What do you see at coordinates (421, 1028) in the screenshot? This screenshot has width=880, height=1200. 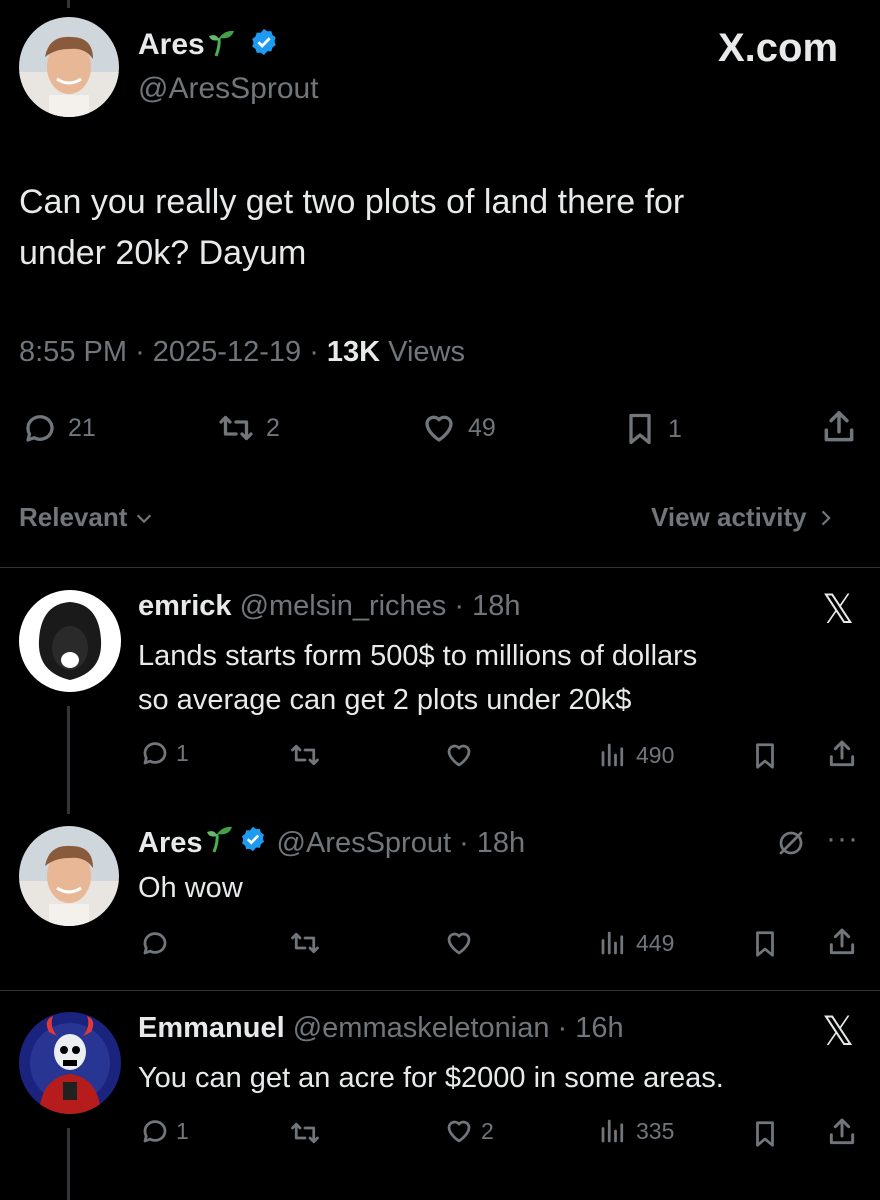 I see `reply-author-handle: @emmaskeletonian` at bounding box center [421, 1028].